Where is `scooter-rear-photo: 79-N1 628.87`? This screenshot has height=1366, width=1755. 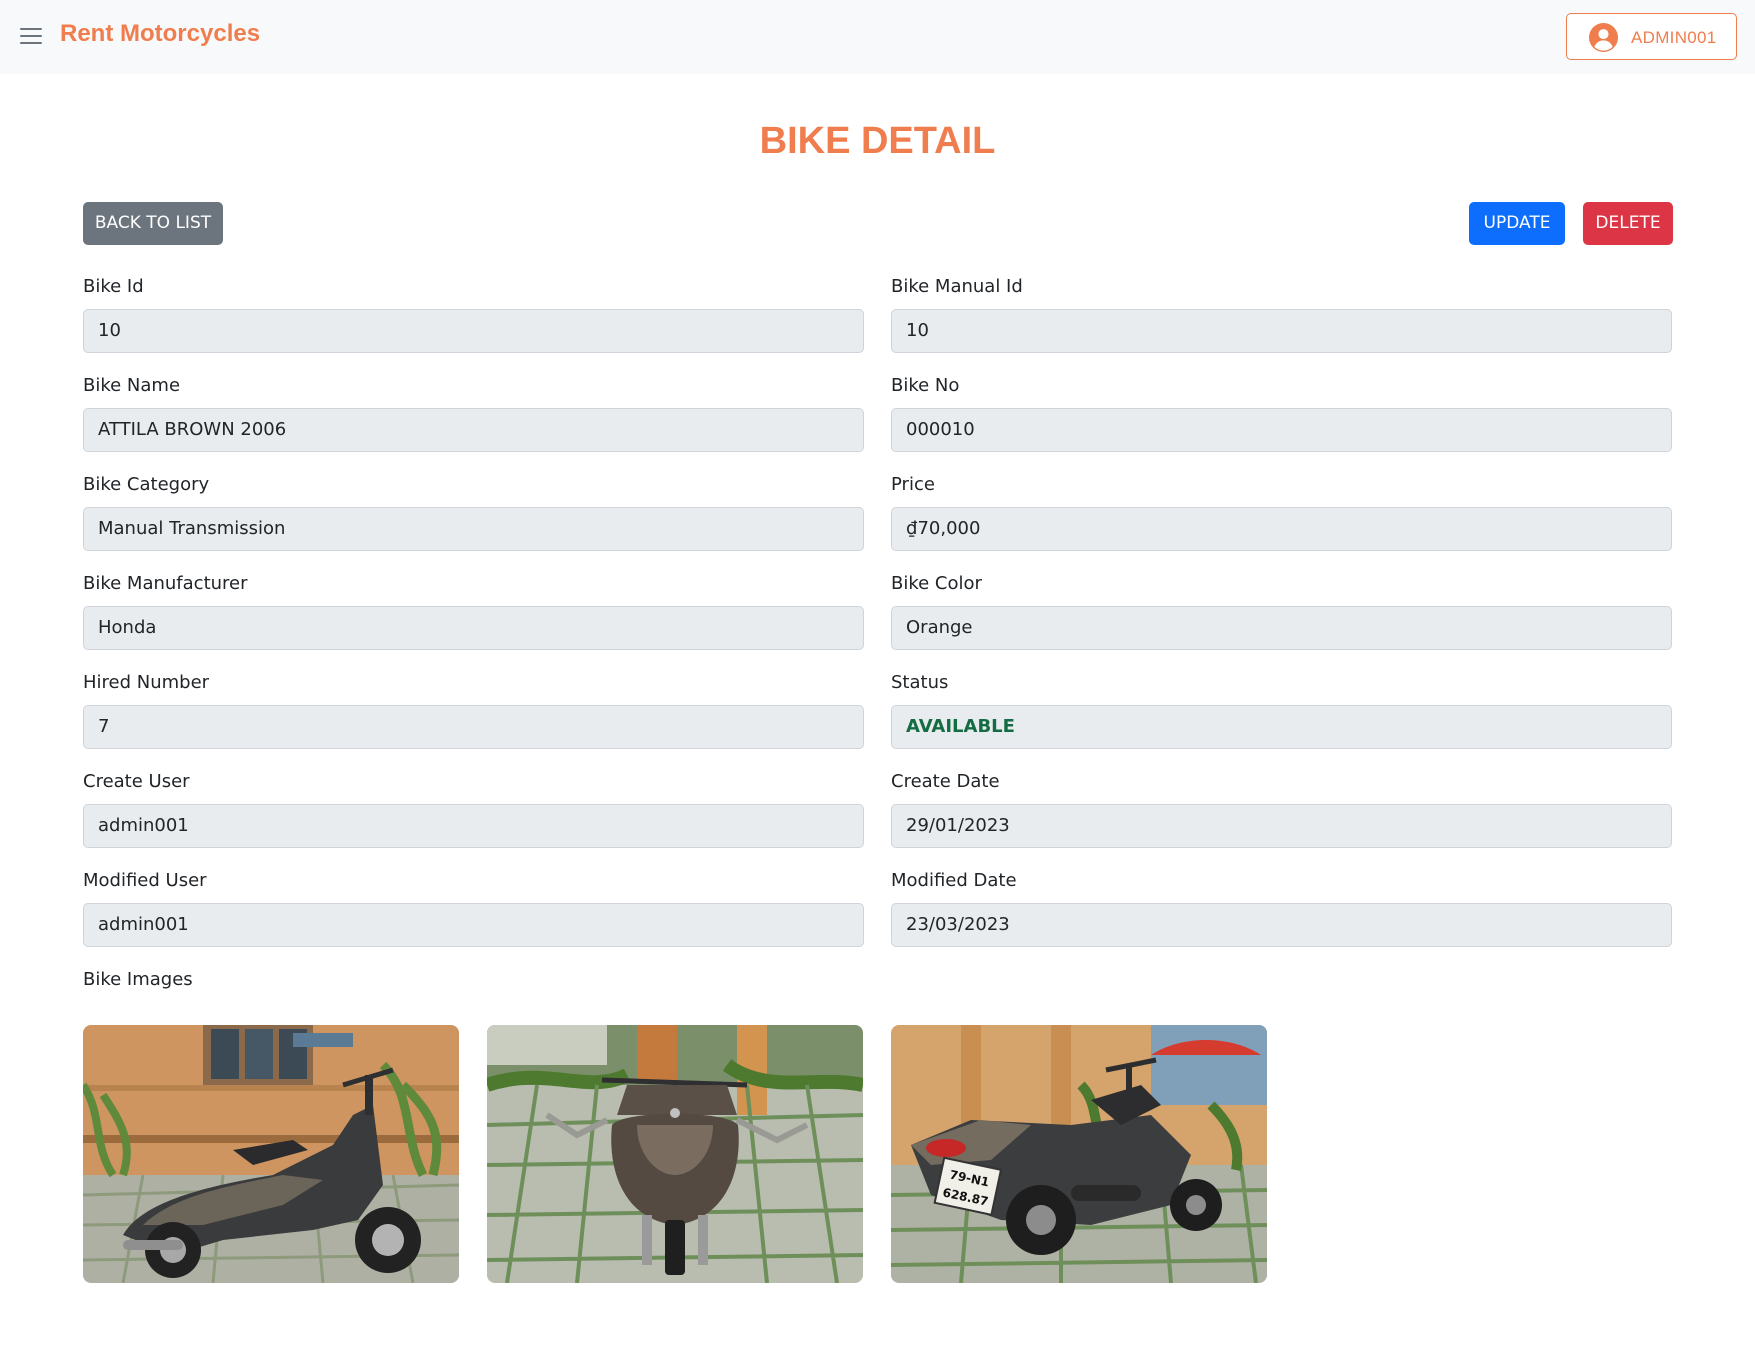 scooter-rear-photo: 79-N1 628.87 is located at coordinates (1079, 1154).